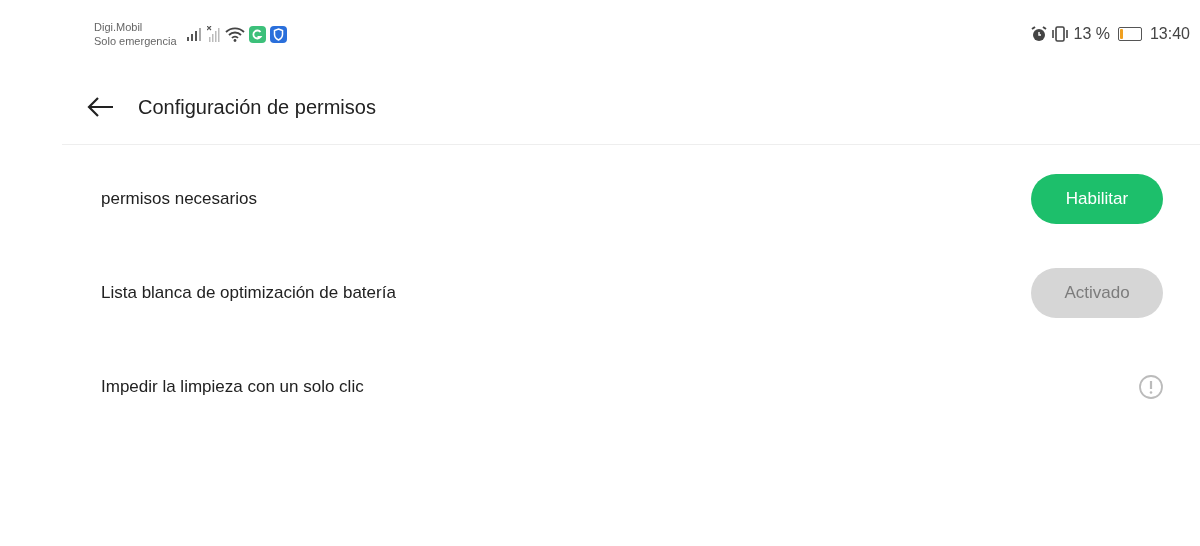 This screenshot has height=546, width=1200. I want to click on no-signal-icon, so click(213, 34).